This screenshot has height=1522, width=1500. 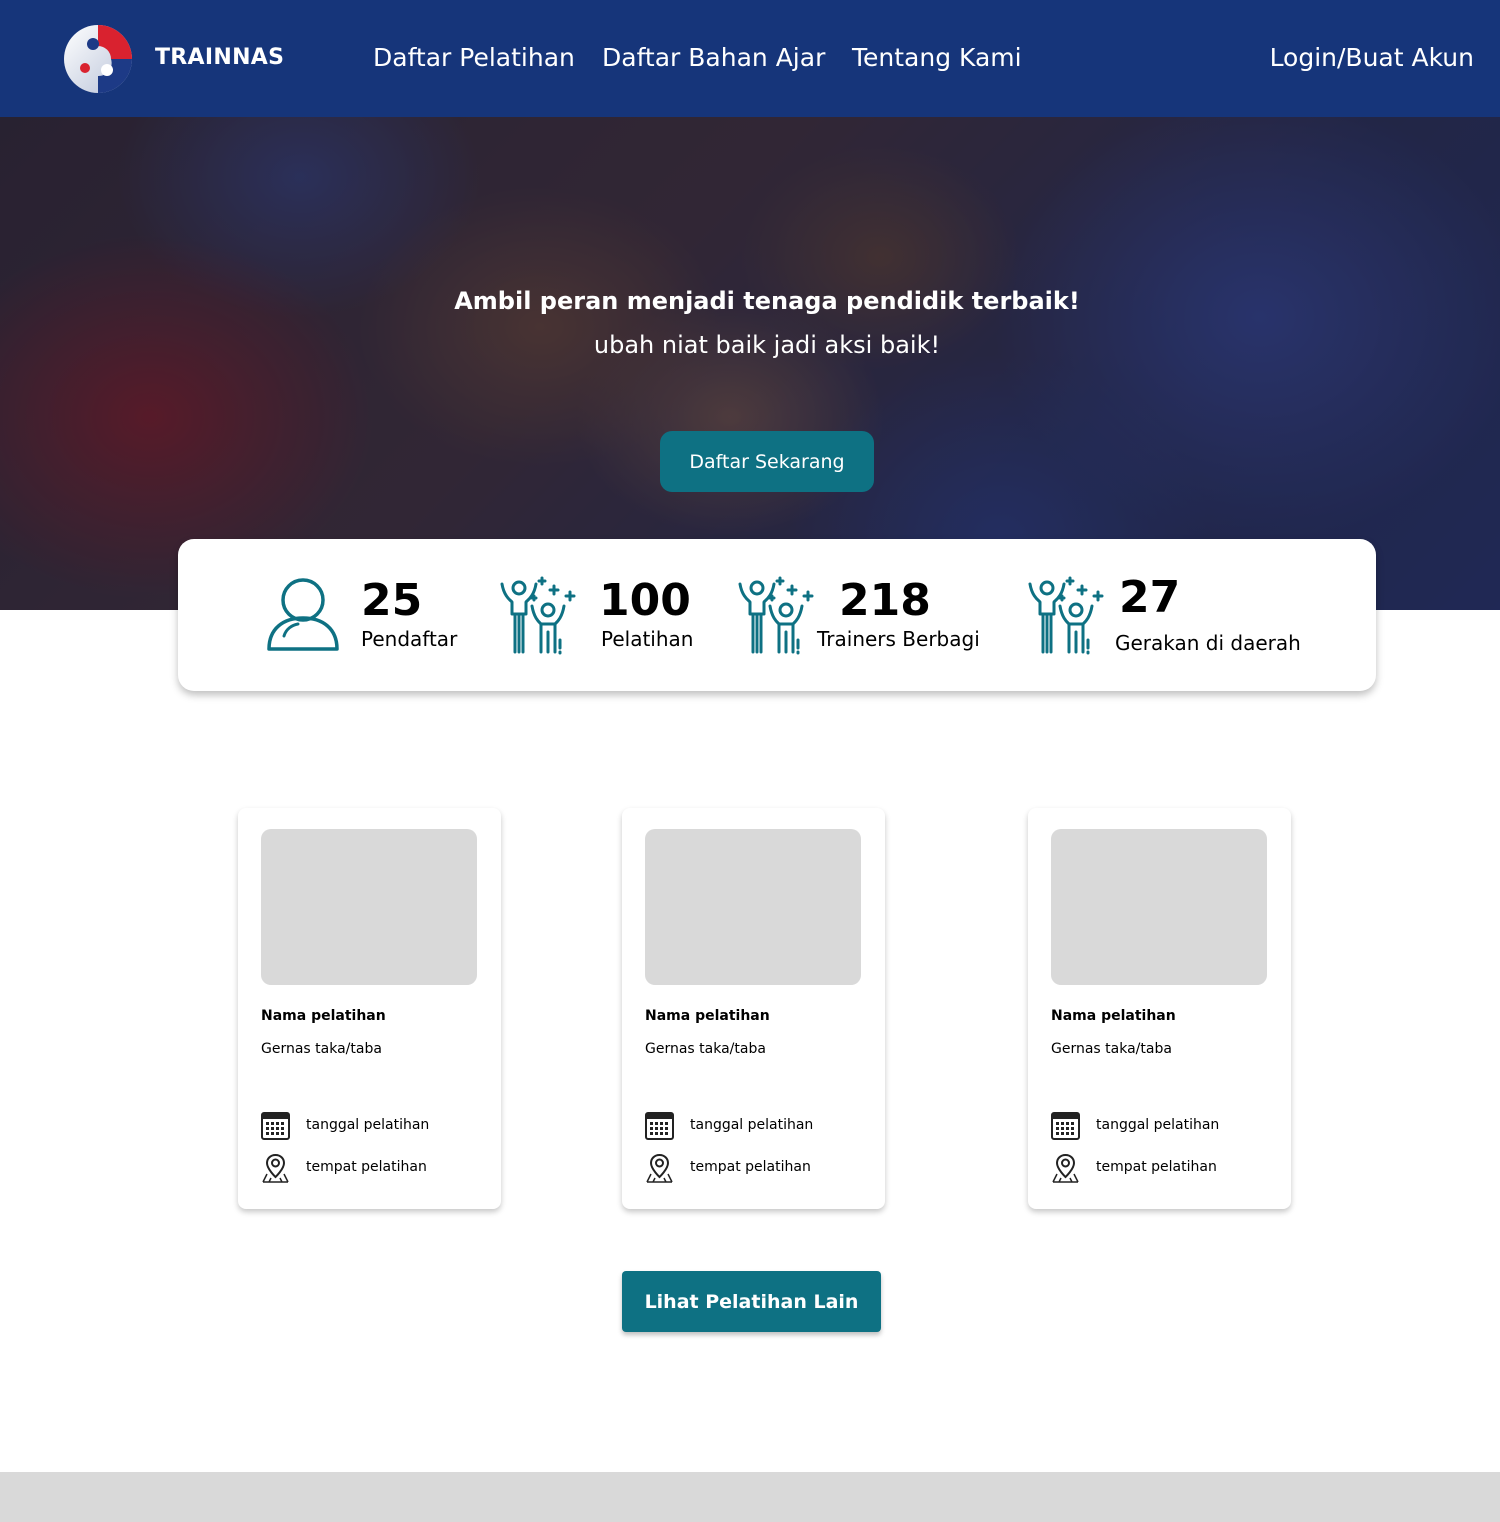 What do you see at coordinates (750, 1497) in the screenshot?
I see `footer` at bounding box center [750, 1497].